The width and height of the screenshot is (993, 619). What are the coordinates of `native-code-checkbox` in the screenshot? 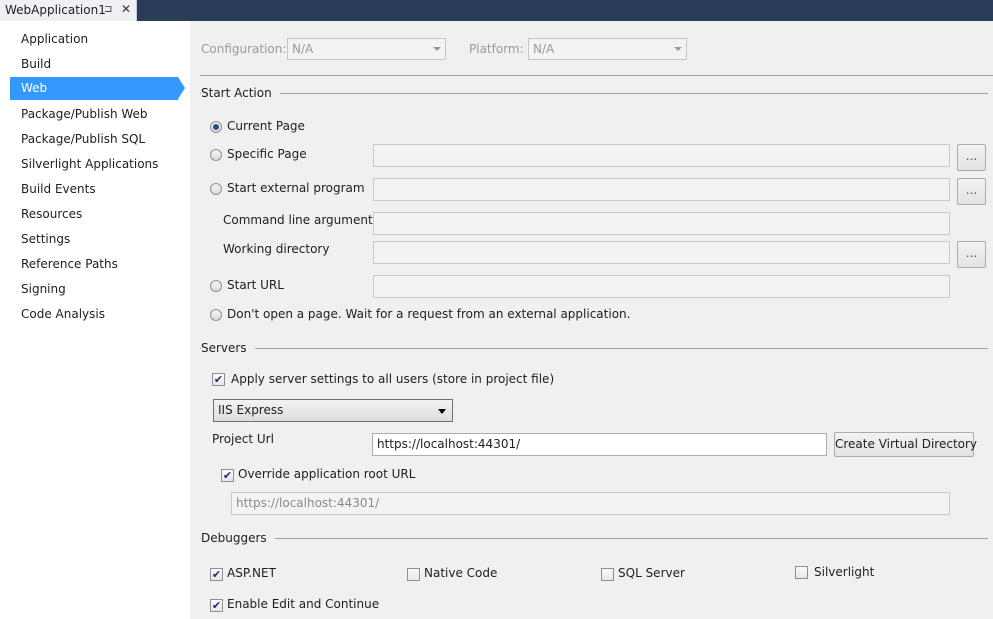 It's located at (413, 574).